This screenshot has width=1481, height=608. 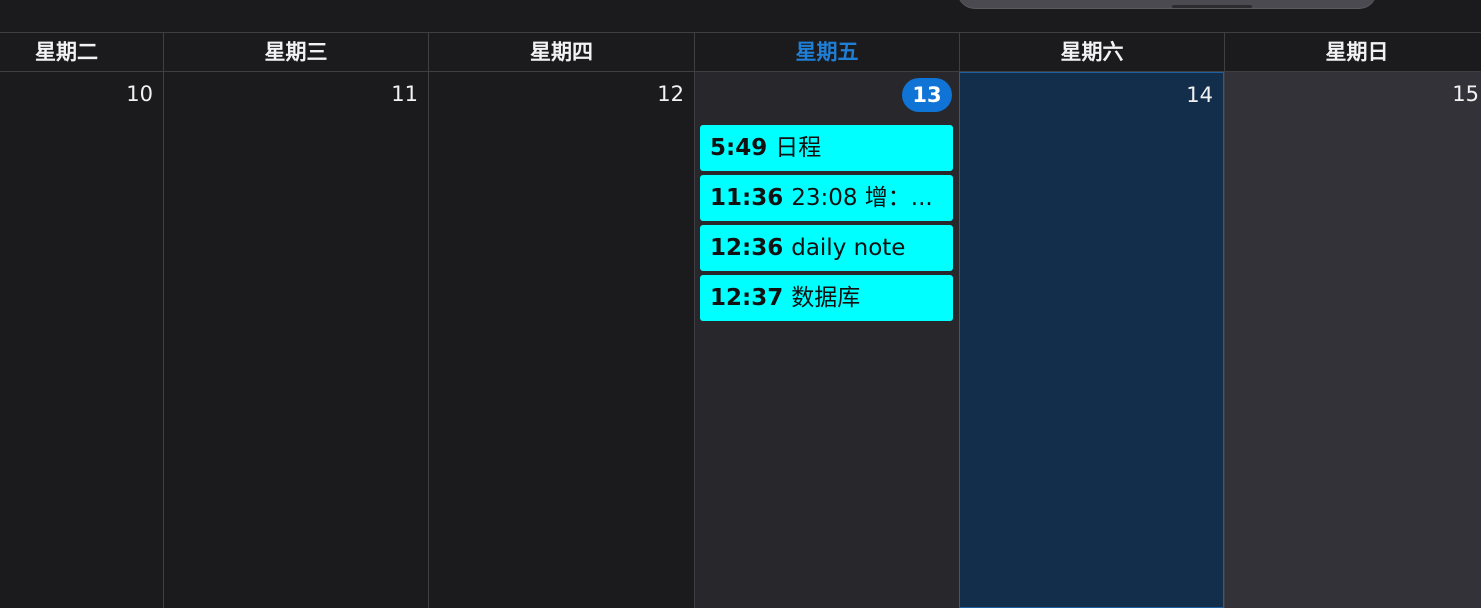 I want to click on day-number: 15, so click(x=1465, y=94).